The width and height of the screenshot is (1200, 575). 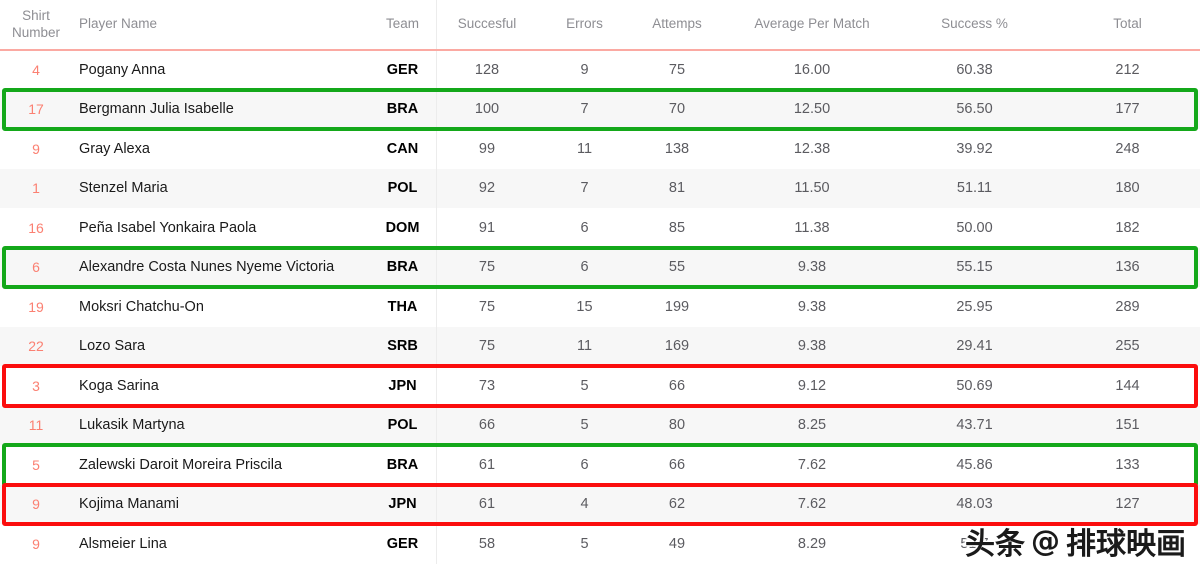 I want to click on cell-total: 289, so click(x=1127, y=306).